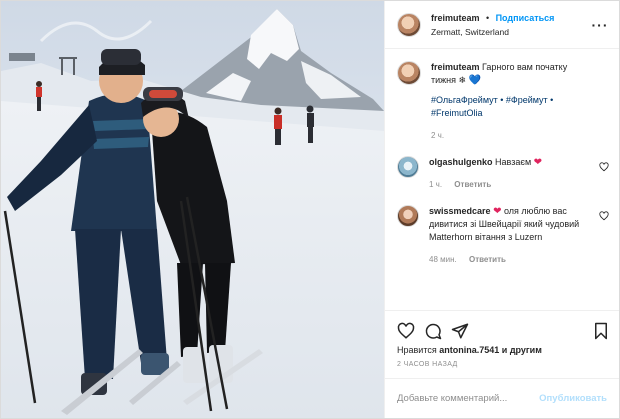  I want to click on author-avatar, so click(409, 24).